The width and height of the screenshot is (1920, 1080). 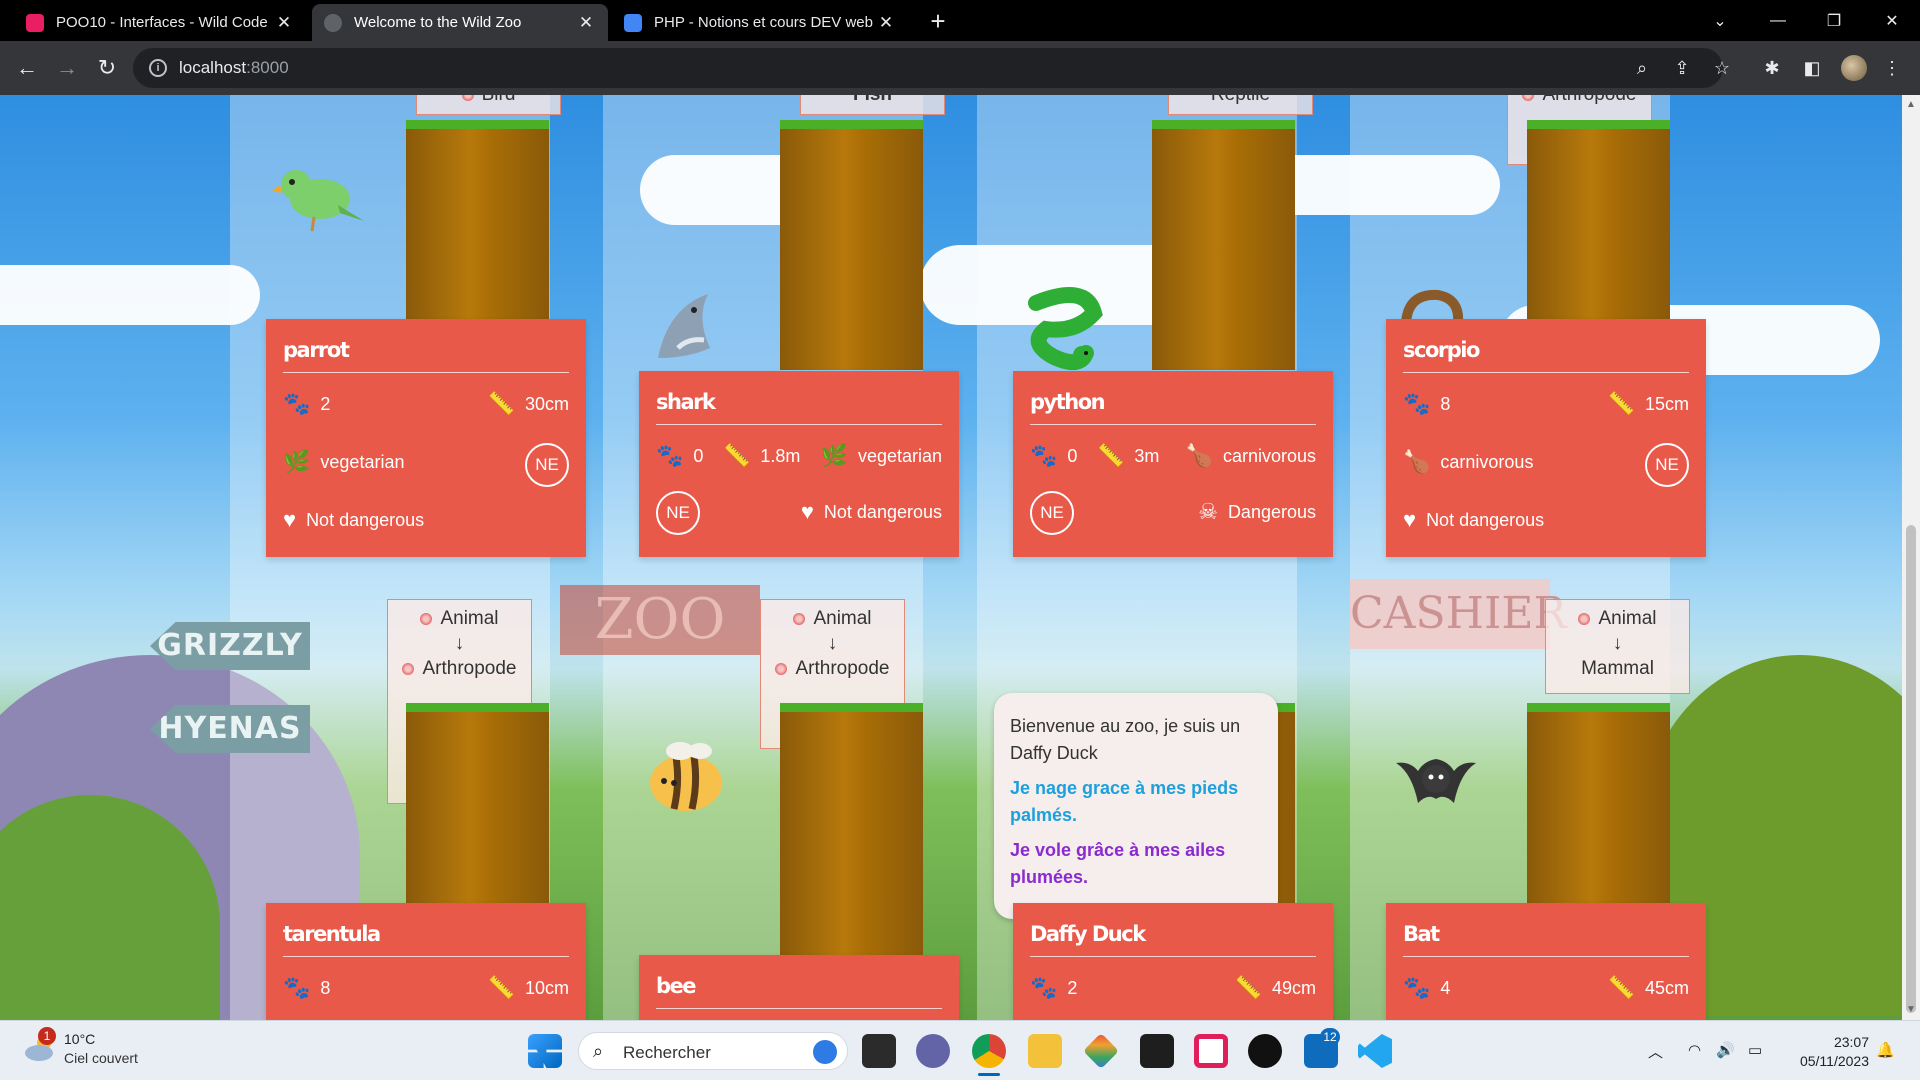 I want to click on legs-stat: 🐾 8, so click(x=1427, y=403).